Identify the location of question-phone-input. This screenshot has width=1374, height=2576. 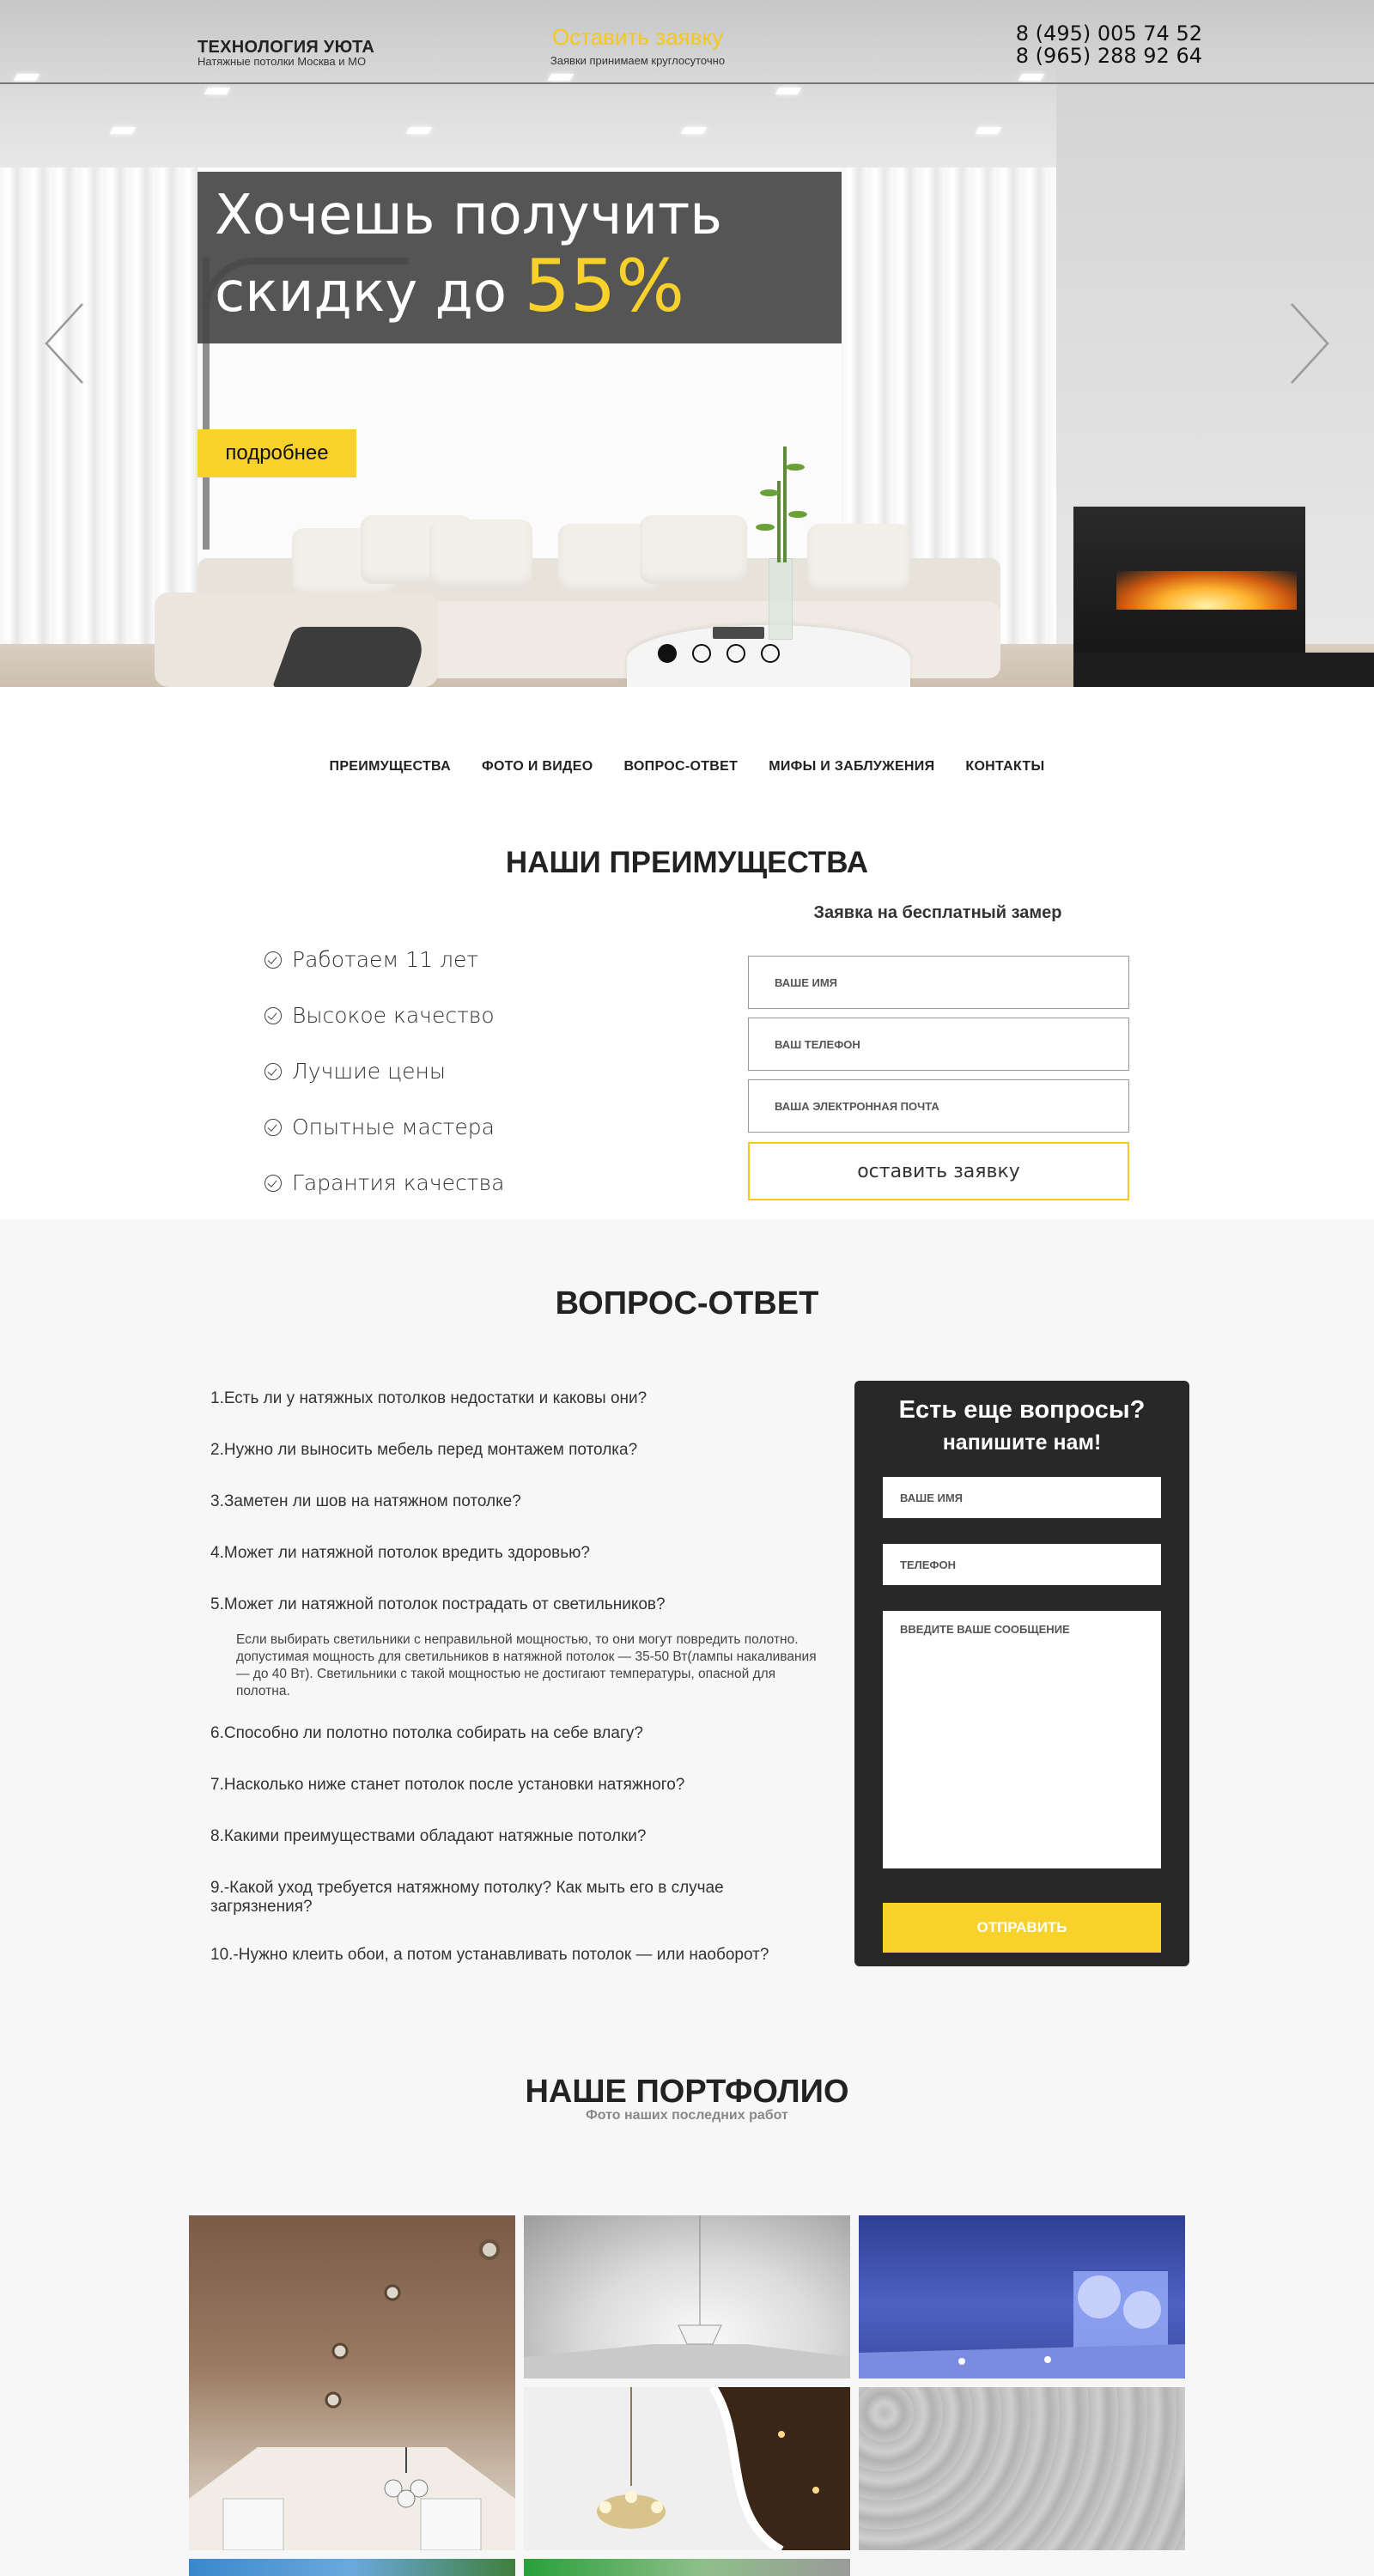
(1022, 1565).